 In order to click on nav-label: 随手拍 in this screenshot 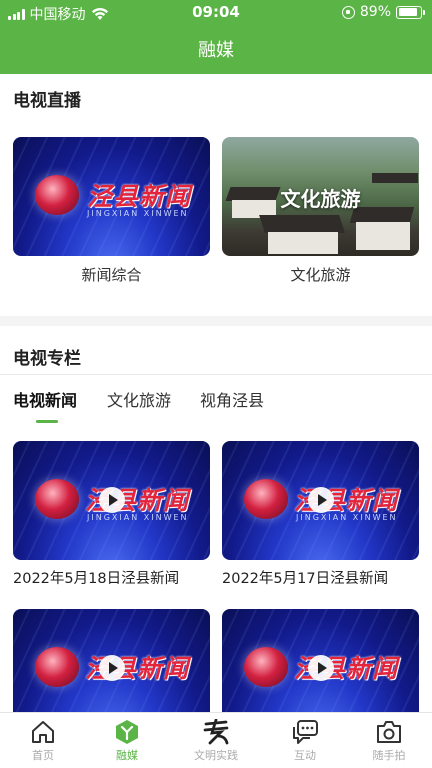, I will do `click(389, 755)`.